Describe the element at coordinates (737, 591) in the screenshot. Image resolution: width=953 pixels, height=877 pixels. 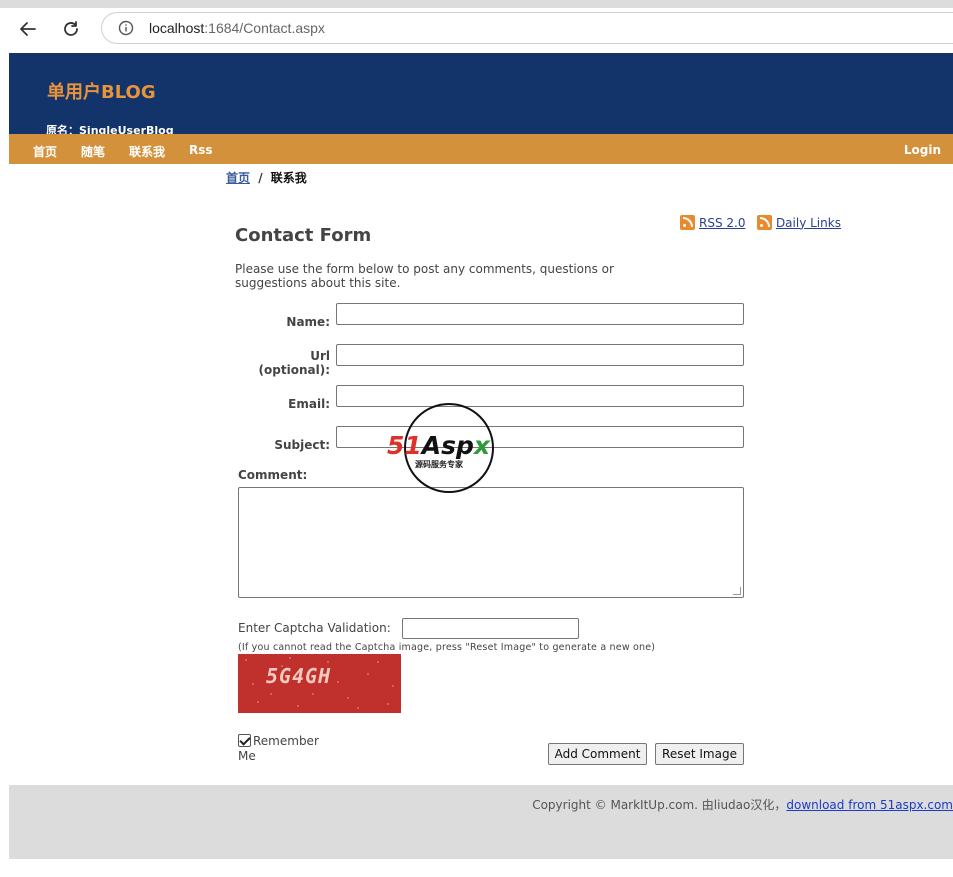
I see `resize-grip-icon` at that location.